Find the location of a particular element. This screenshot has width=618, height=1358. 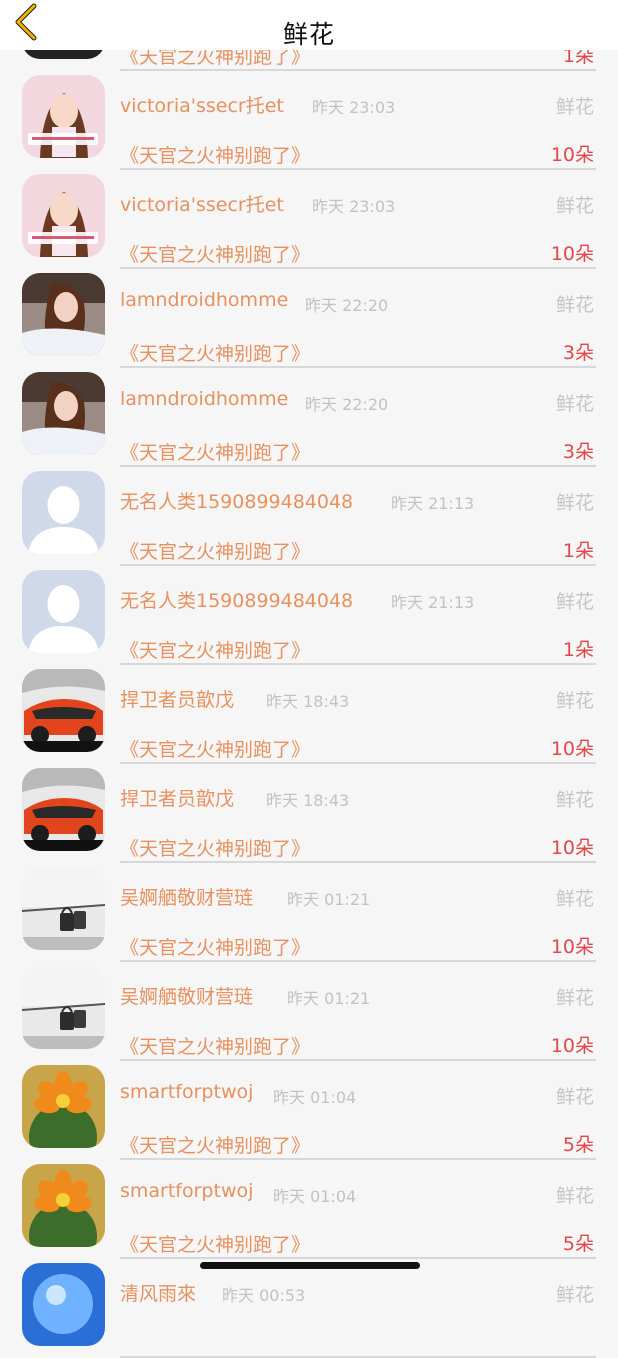

gift-time: 昨天 00:53 is located at coordinates (264, 1295).